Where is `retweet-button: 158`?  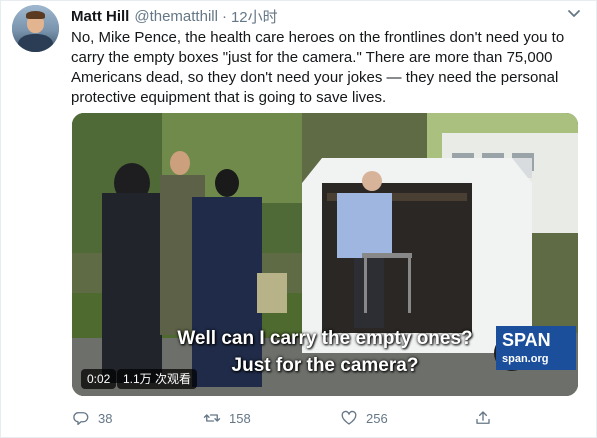
retweet-button: 158 is located at coordinates (227, 418).